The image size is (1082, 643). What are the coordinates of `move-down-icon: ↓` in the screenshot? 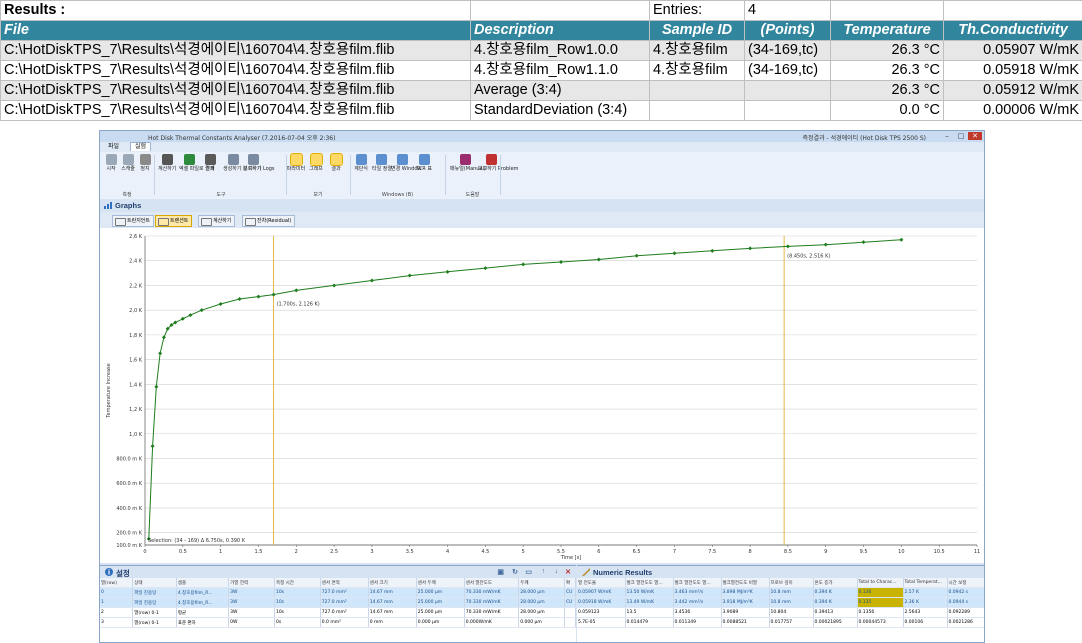 It's located at (557, 571).